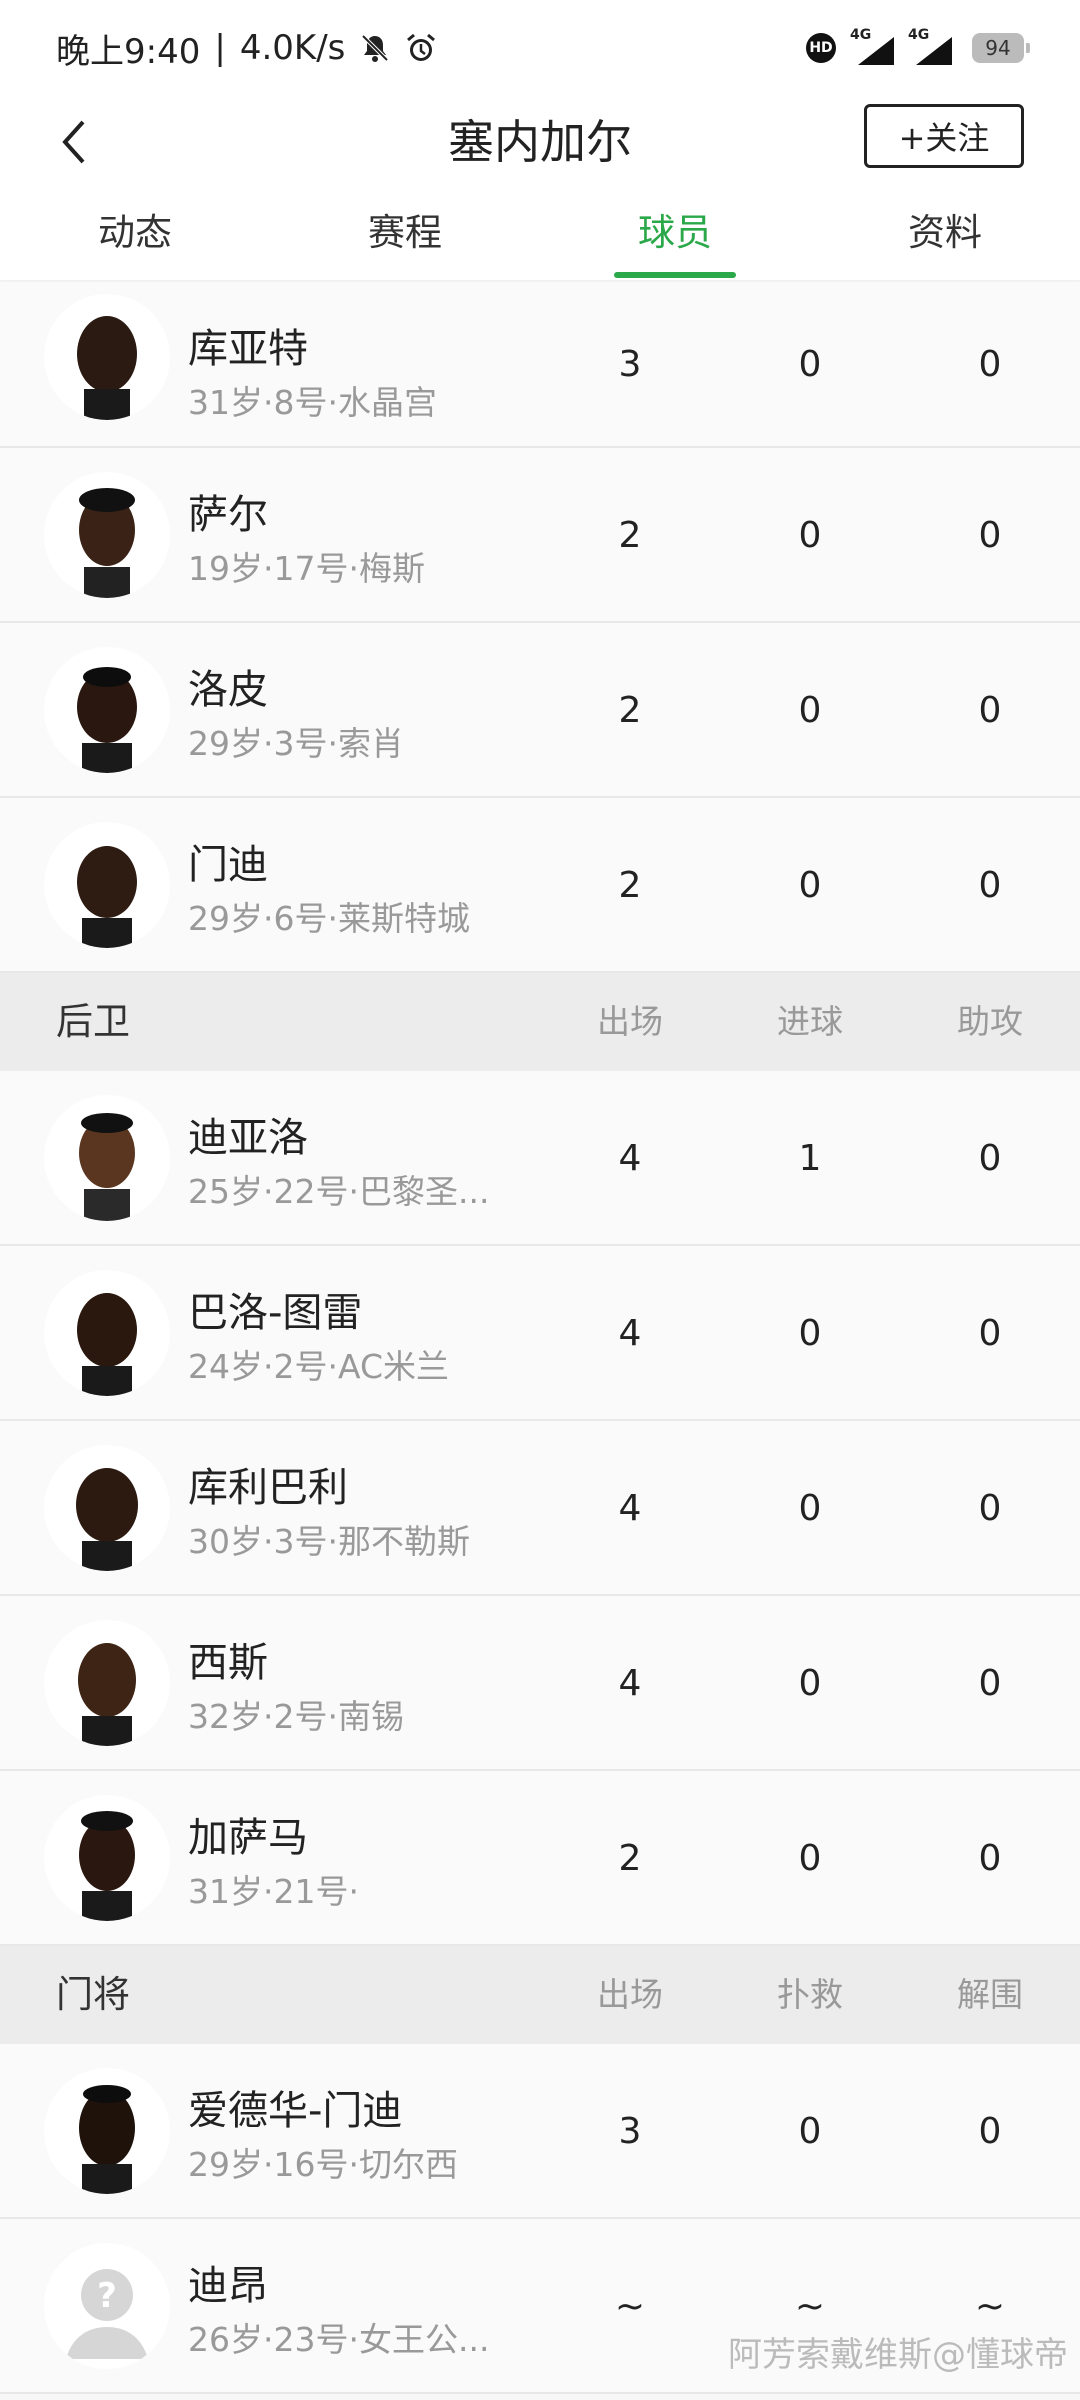  What do you see at coordinates (275, 1313) in the screenshot?
I see `player-name: 巴洛-图雷` at bounding box center [275, 1313].